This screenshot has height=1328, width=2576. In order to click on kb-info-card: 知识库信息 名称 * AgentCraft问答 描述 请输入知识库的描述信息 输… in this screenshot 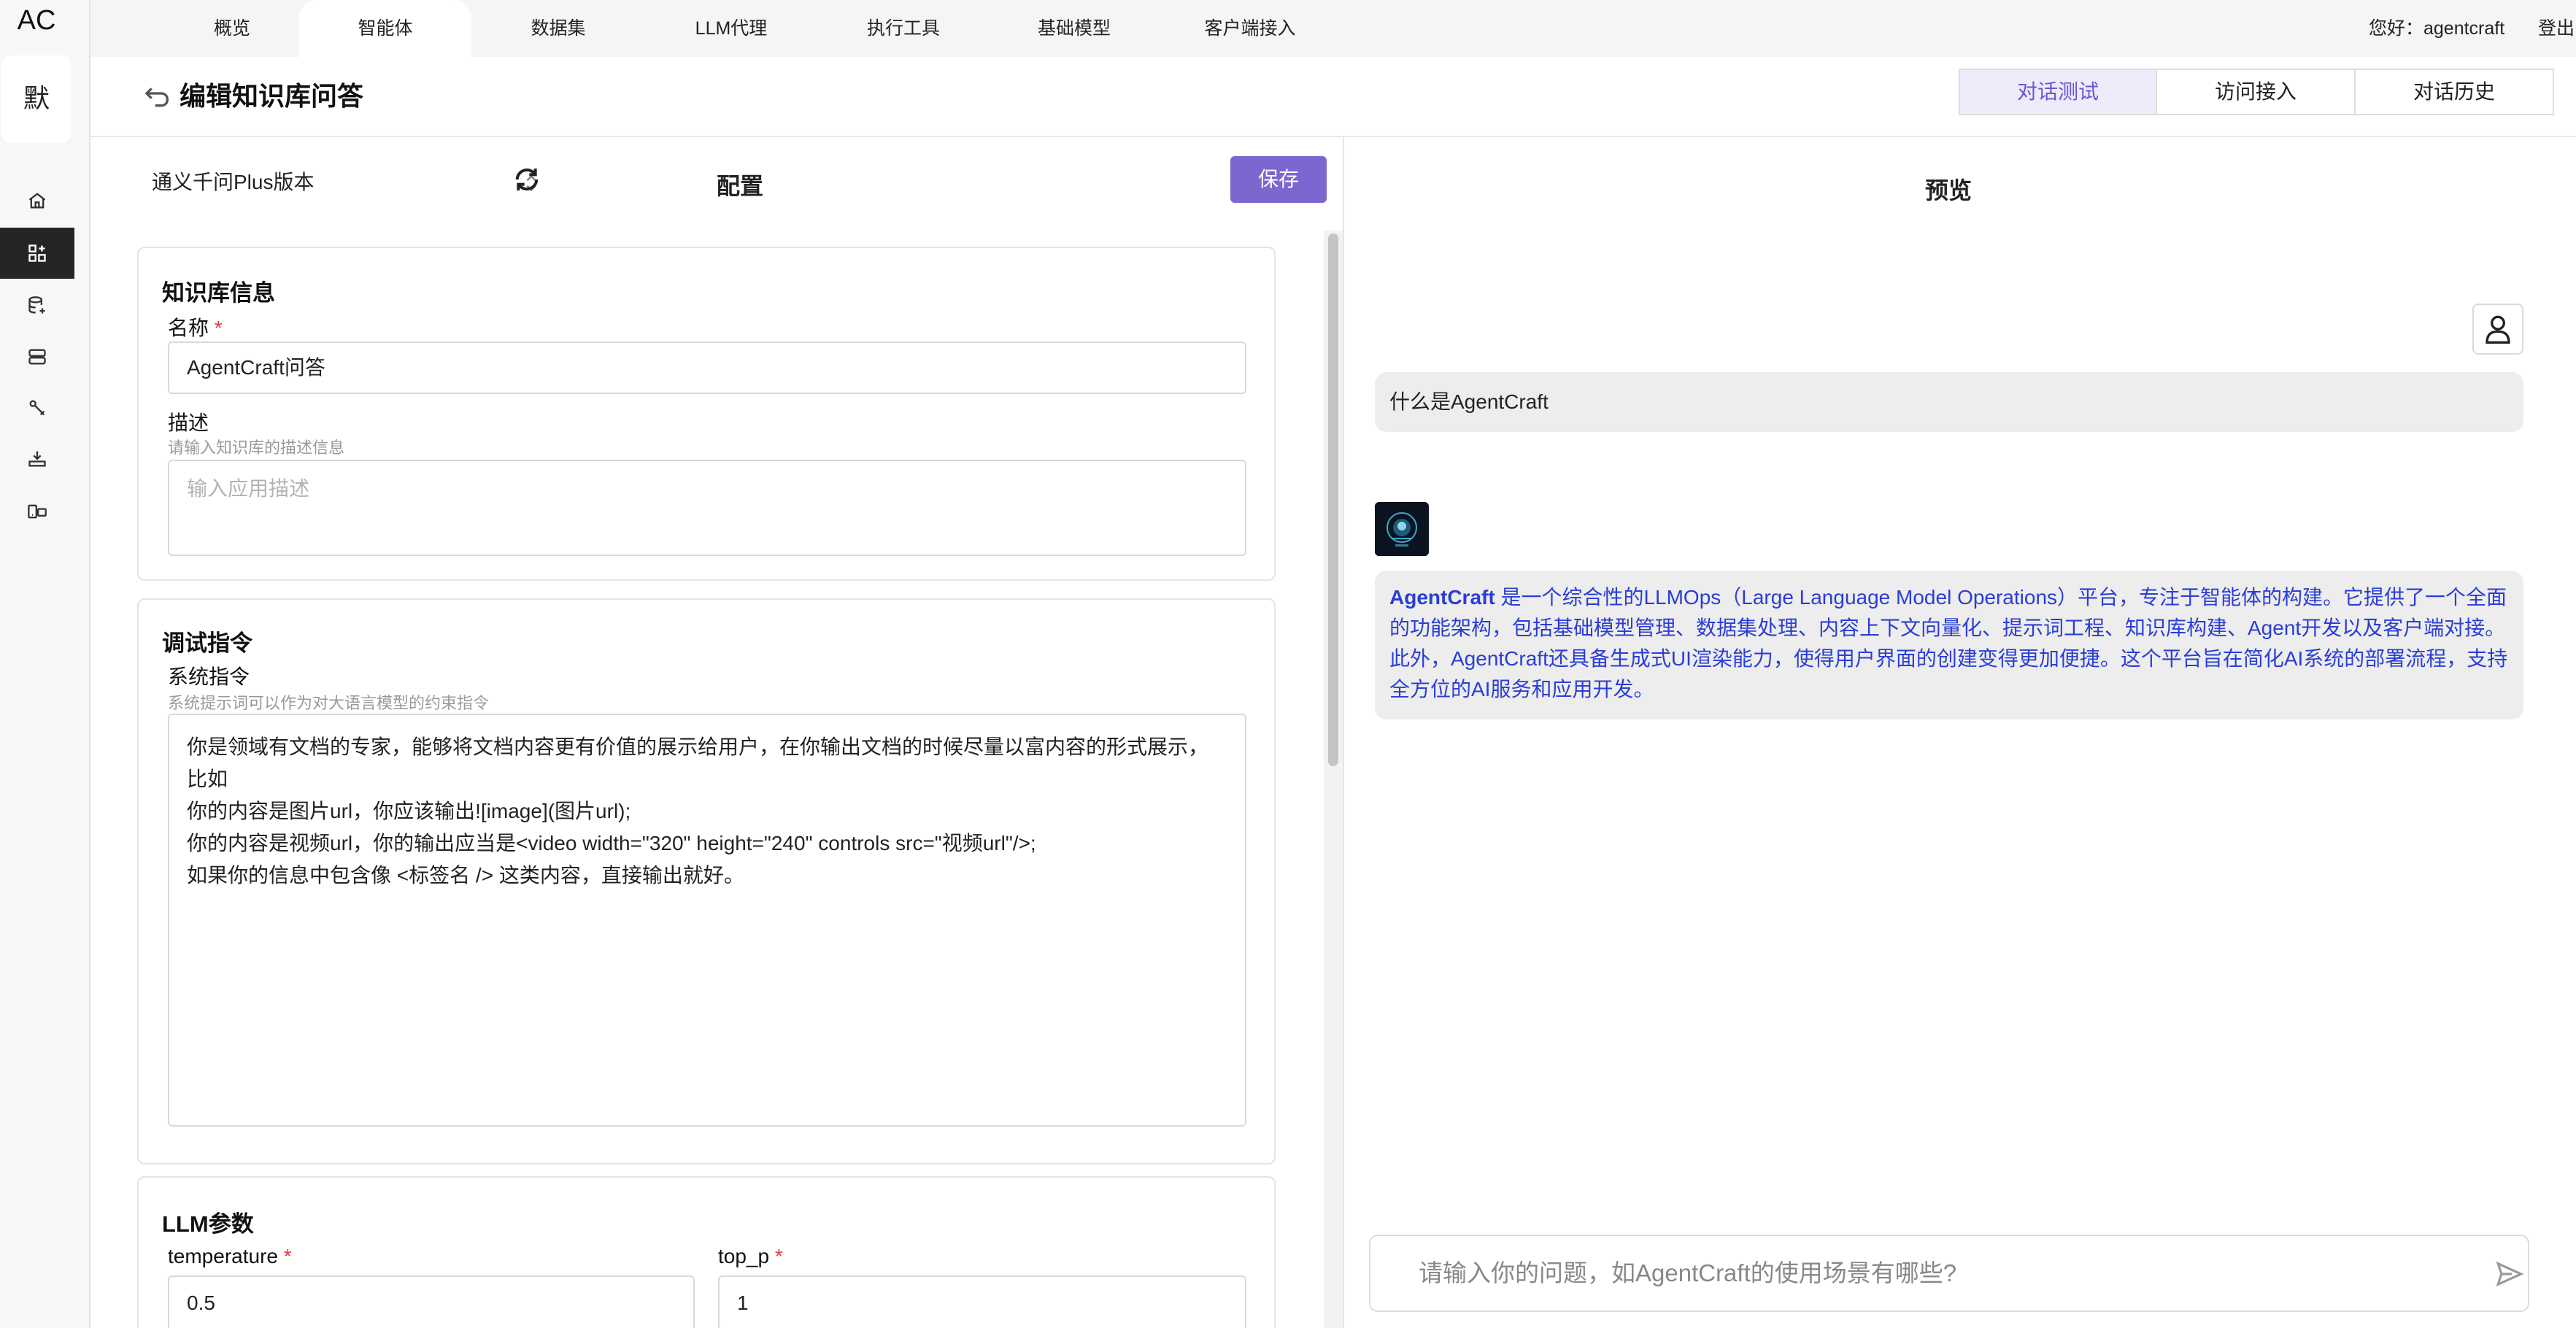, I will do `click(706, 414)`.